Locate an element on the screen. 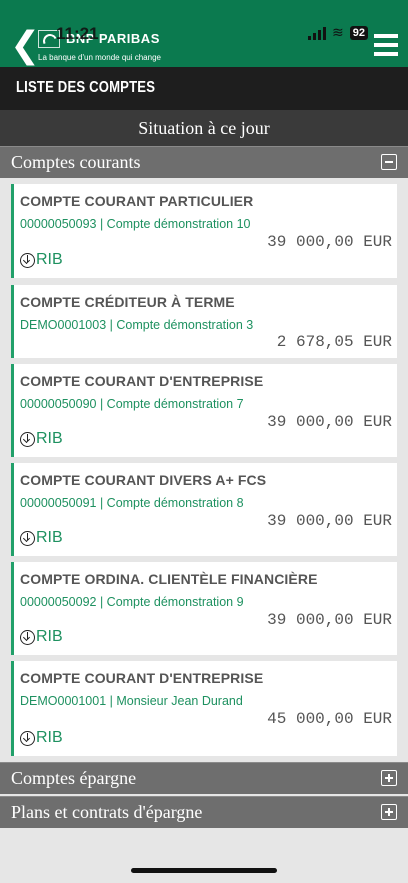 The height and width of the screenshot is (883, 408). account-number: 00000050092 | Compte démonstration 9 is located at coordinates (132, 602).